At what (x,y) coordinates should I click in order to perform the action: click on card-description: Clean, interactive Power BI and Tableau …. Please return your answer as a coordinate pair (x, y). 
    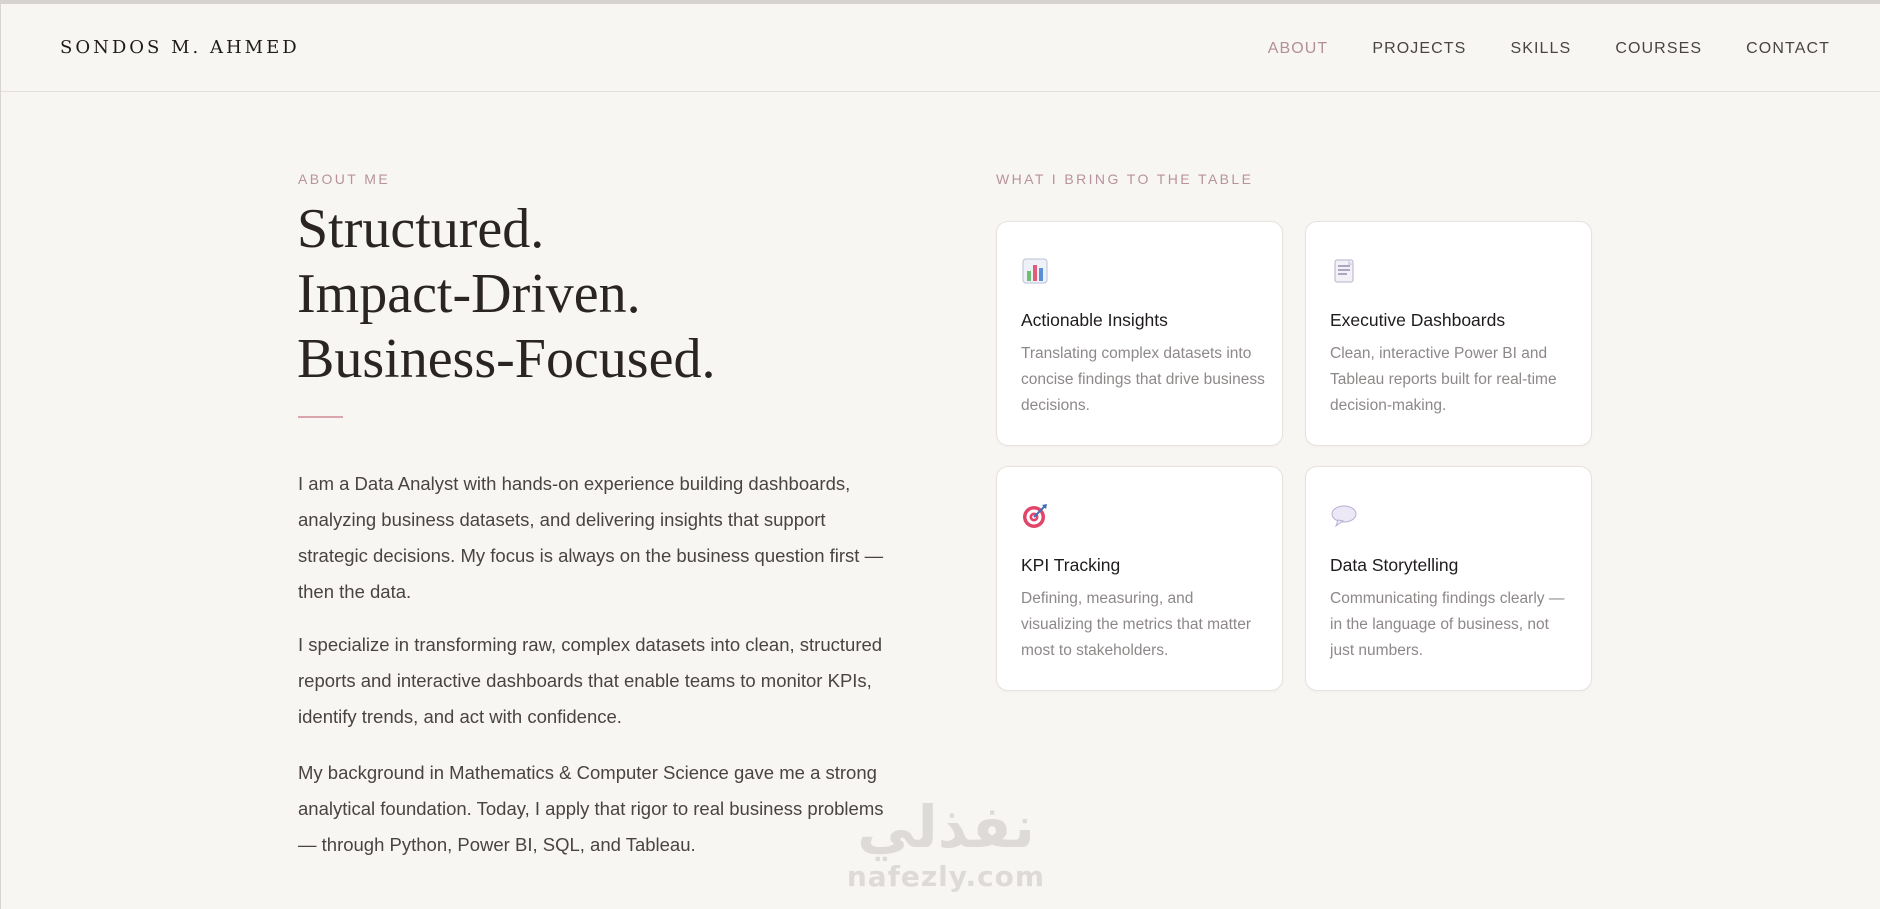
    Looking at the image, I should click on (1443, 379).